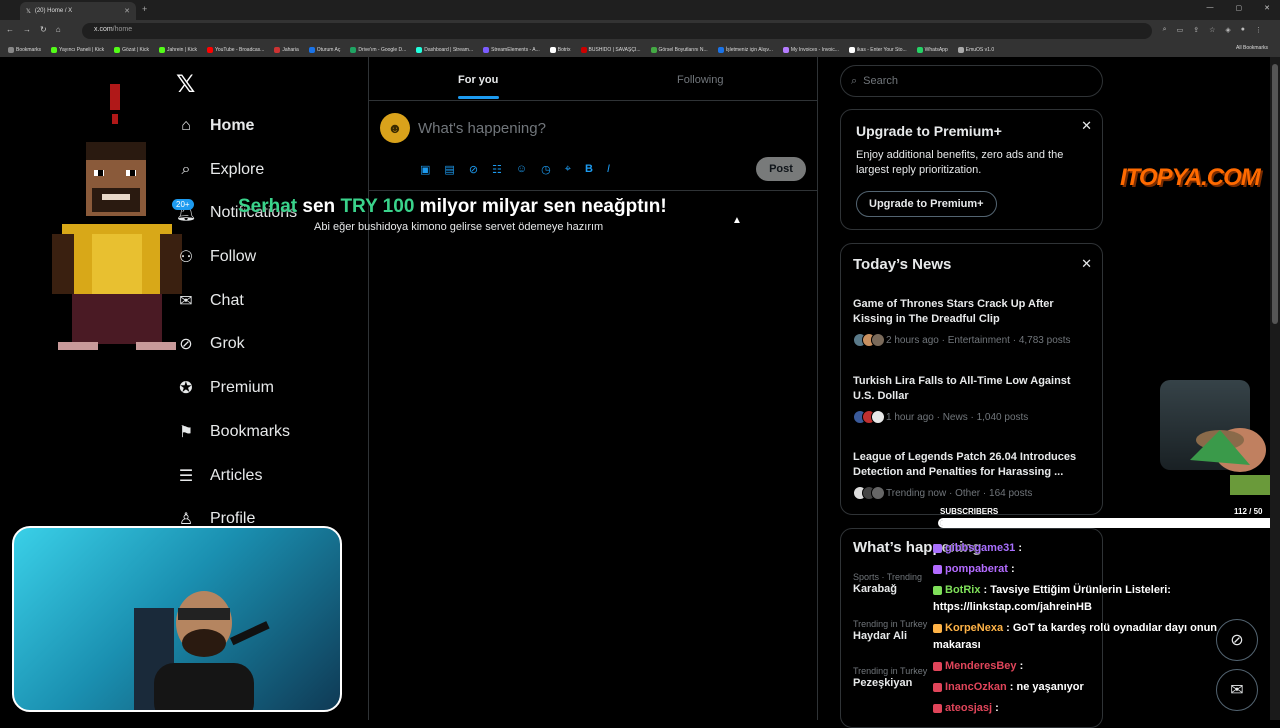 This screenshot has height=728, width=1280. Describe the element at coordinates (58, 29) in the screenshot. I see `home-icon: ⌂` at that location.